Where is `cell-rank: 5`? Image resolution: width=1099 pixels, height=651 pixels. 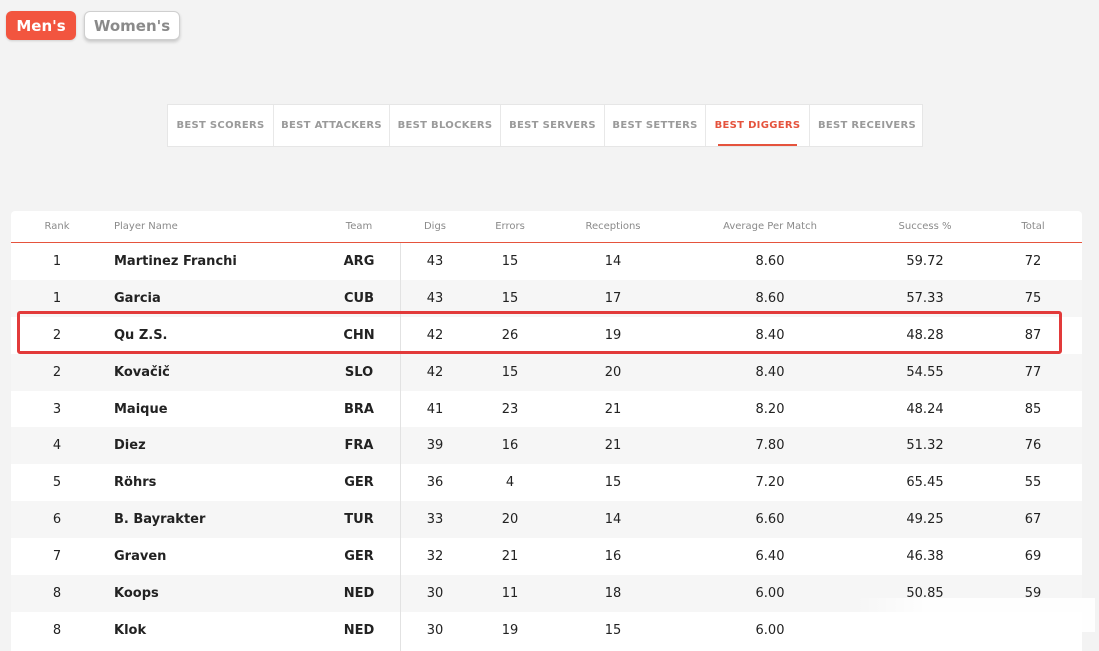
cell-rank: 5 is located at coordinates (57, 483).